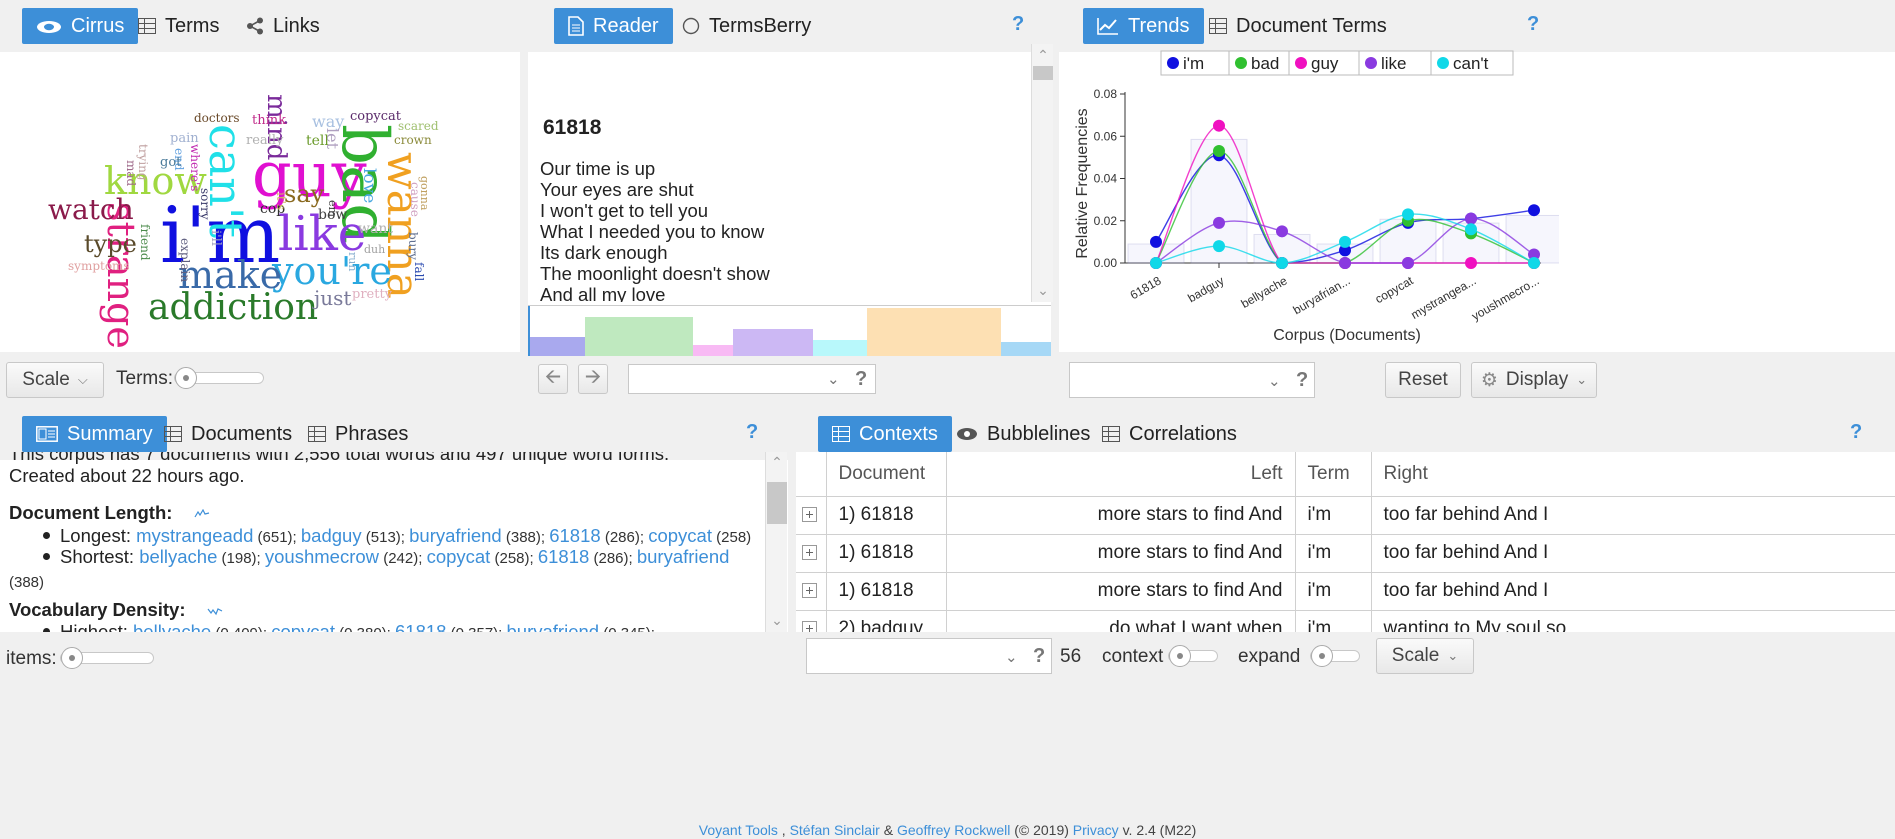 This screenshot has width=1895, height=839. What do you see at coordinates (99, 266) in the screenshot?
I see `cloud-word: symptoms` at bounding box center [99, 266].